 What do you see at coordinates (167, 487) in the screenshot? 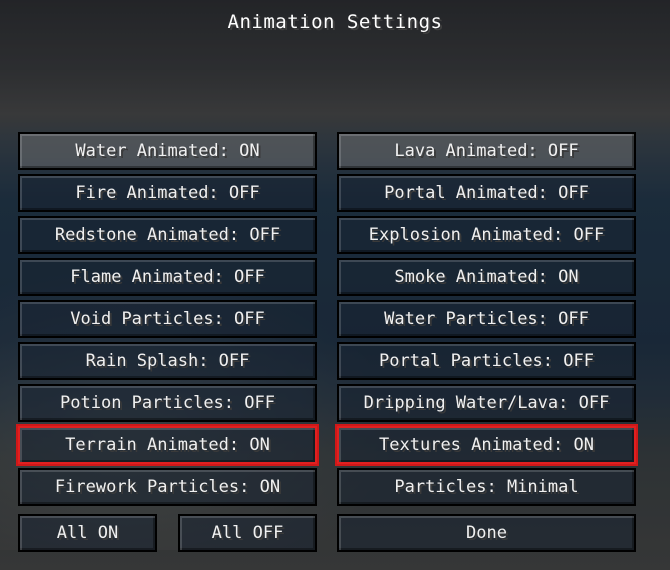
I see `firework-particles-button: Firework Particles: ON` at bounding box center [167, 487].